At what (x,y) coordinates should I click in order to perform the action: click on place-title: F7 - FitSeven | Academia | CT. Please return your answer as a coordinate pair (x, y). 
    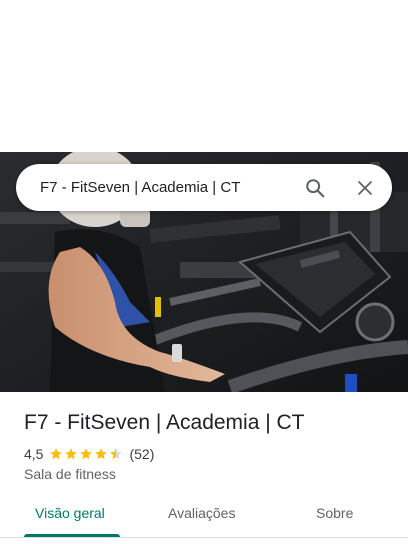
    Looking at the image, I should click on (164, 422).